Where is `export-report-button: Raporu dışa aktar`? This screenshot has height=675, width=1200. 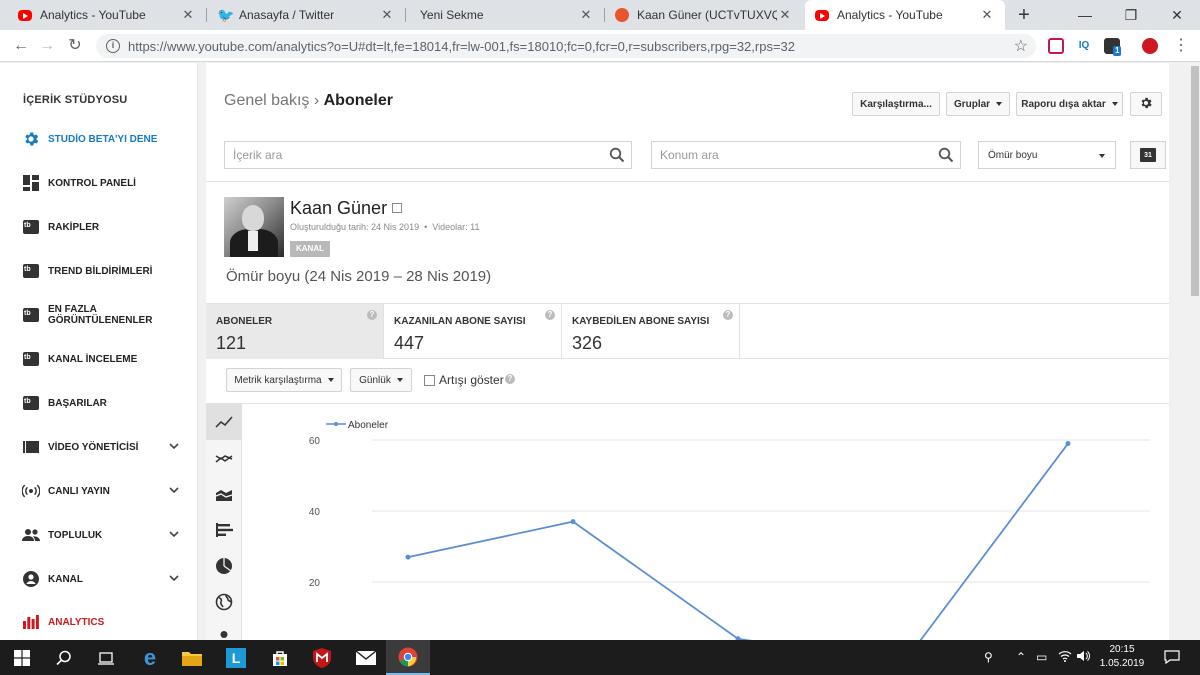 export-report-button: Raporu dışa aktar is located at coordinates (1069, 104).